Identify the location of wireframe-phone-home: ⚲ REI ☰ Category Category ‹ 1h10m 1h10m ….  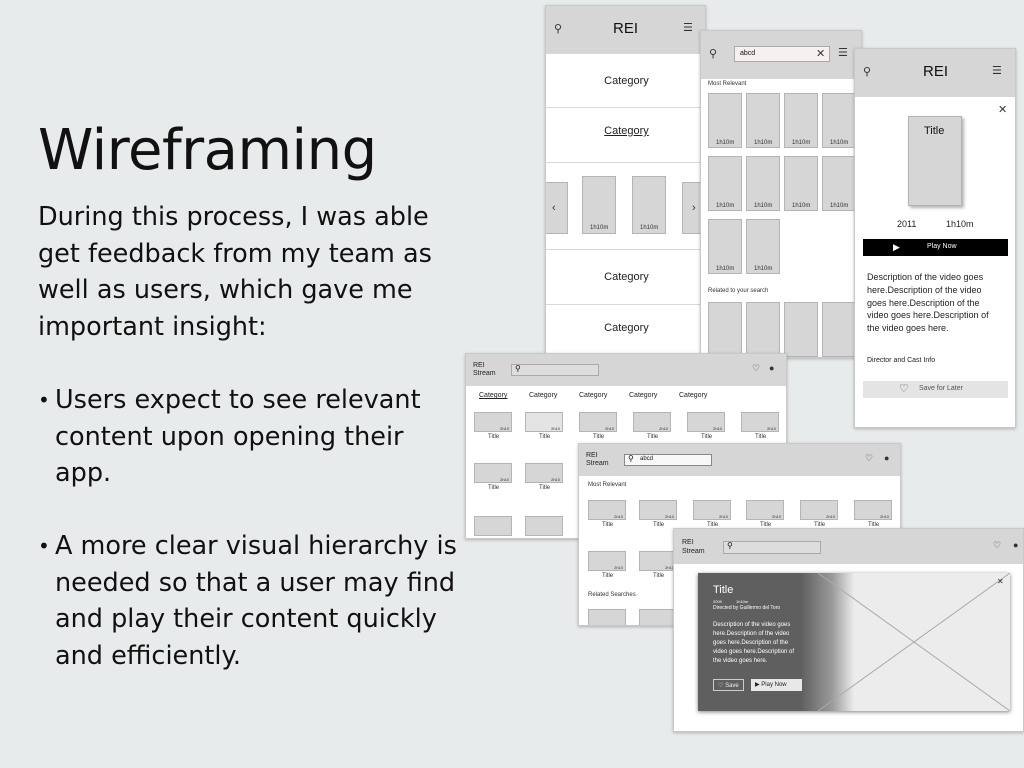
(625, 180).